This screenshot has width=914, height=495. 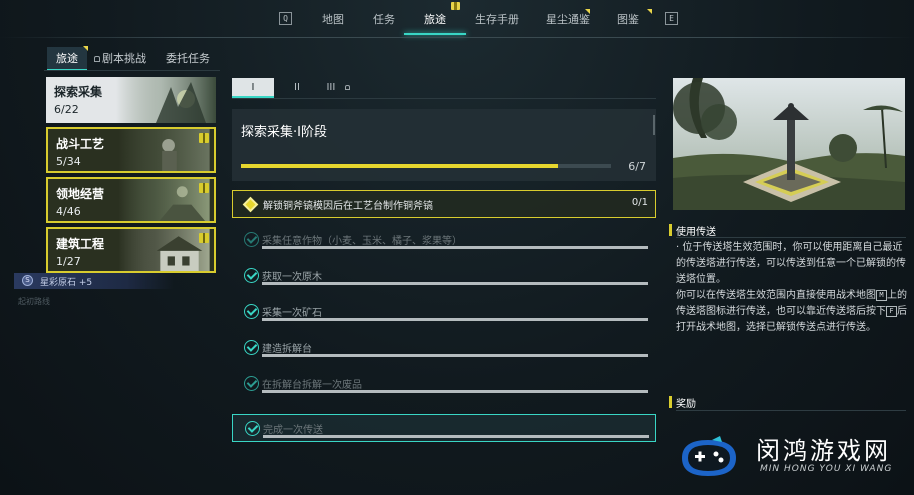 What do you see at coordinates (455, 6) in the screenshot?
I see `gift-icon` at bounding box center [455, 6].